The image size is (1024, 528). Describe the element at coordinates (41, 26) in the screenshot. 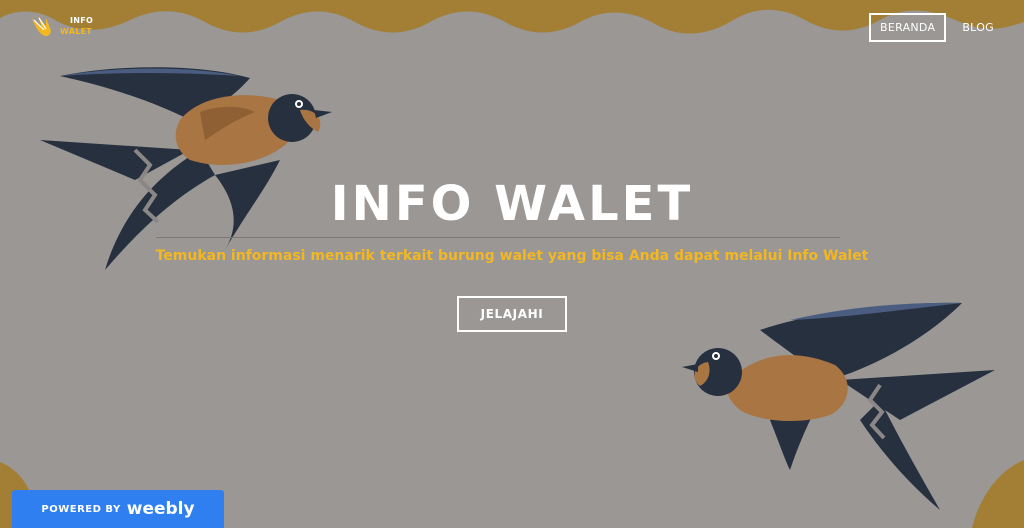

I see `swallow-logo-icon` at that location.